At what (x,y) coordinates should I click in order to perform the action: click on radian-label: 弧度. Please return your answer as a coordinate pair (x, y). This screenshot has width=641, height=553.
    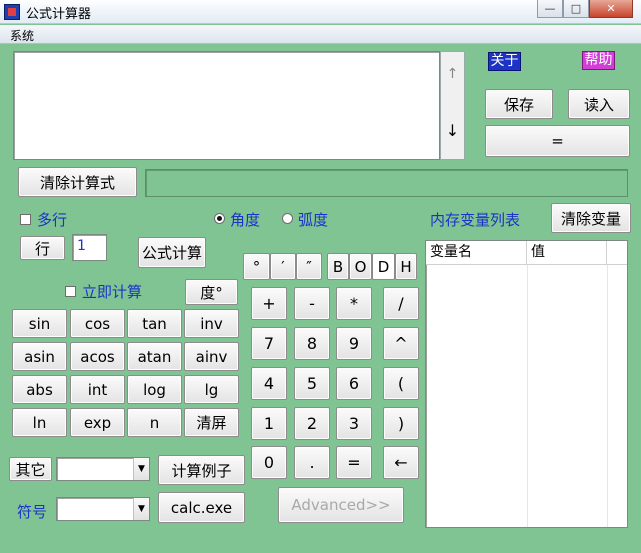
    Looking at the image, I should click on (313, 220).